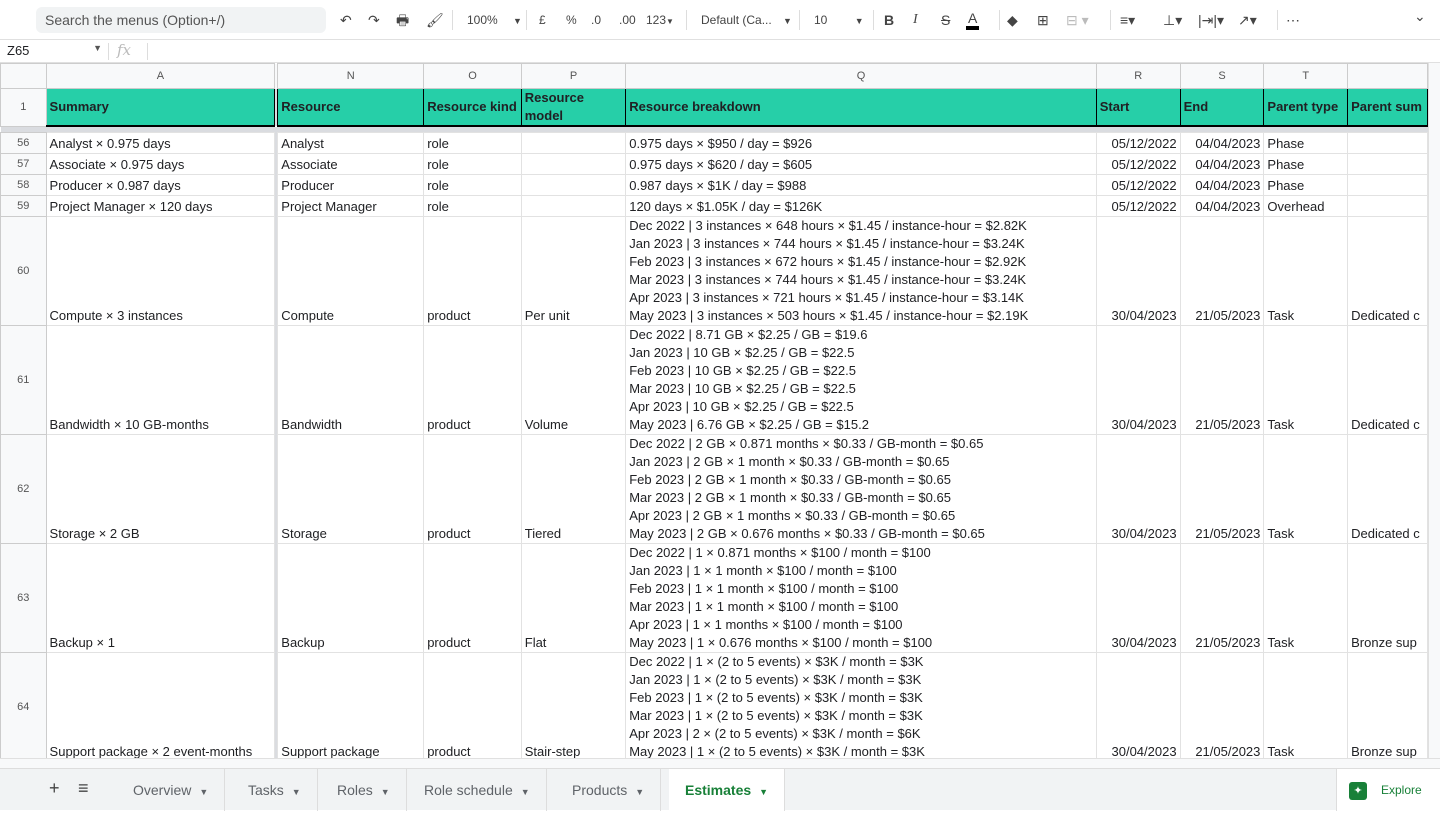  I want to click on fill-color-icon: ◆, so click(1012, 20).